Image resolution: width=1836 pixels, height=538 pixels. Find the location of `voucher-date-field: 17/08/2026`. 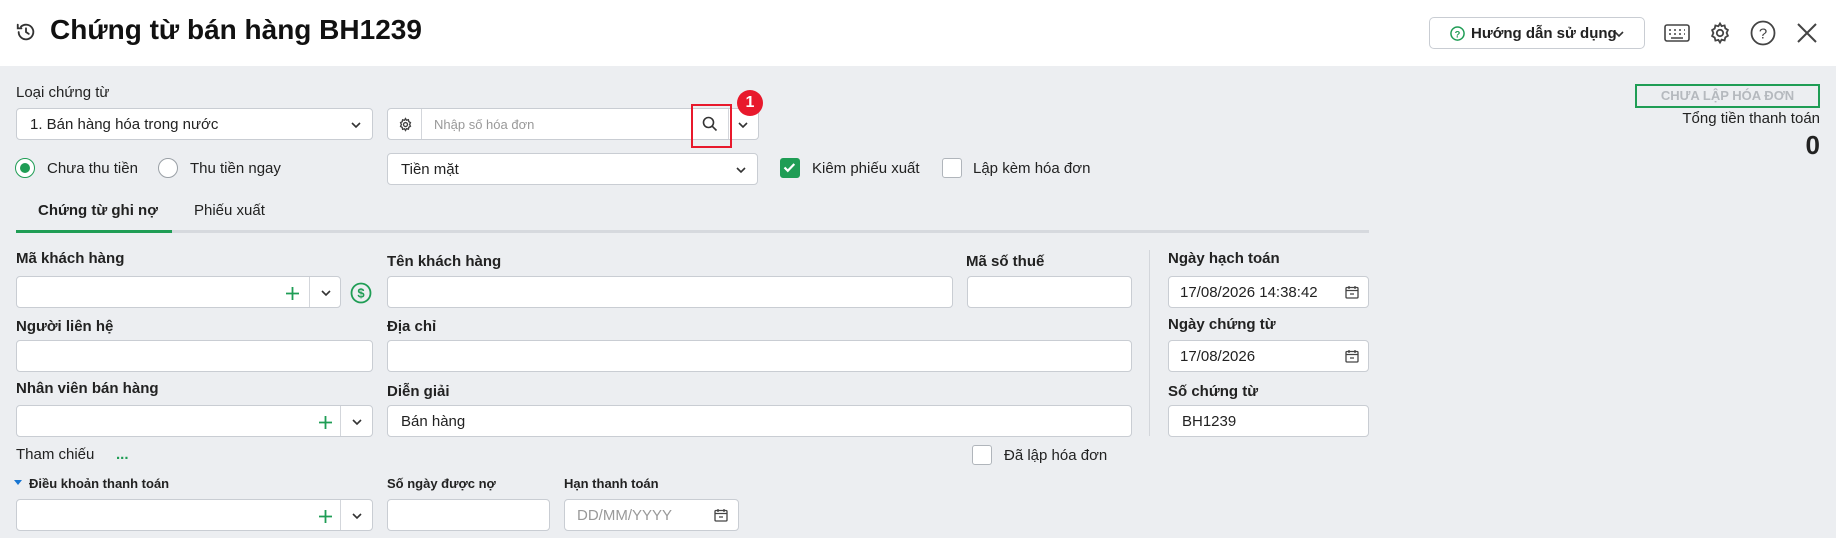

voucher-date-field: 17/08/2026 is located at coordinates (1268, 356).